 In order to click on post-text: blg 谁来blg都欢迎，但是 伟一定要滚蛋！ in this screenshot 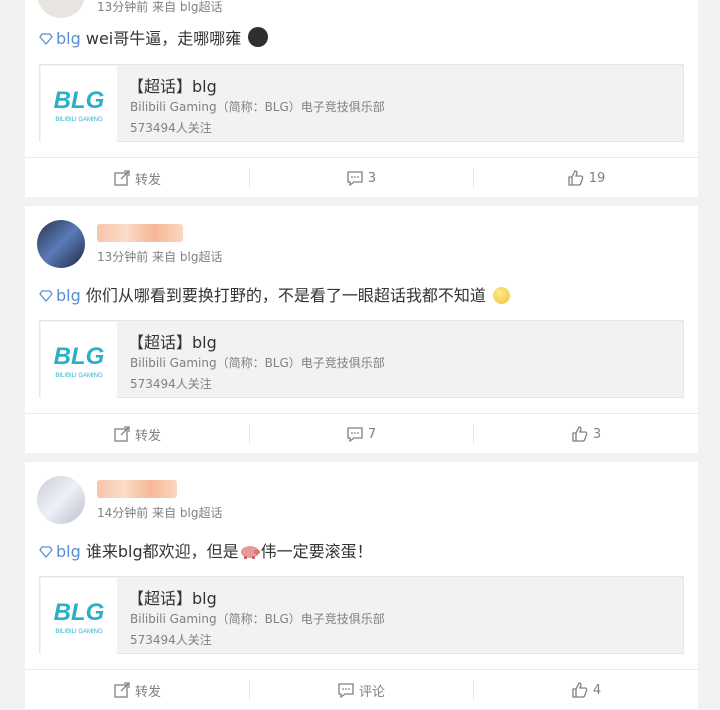, I will do `click(206, 550)`.